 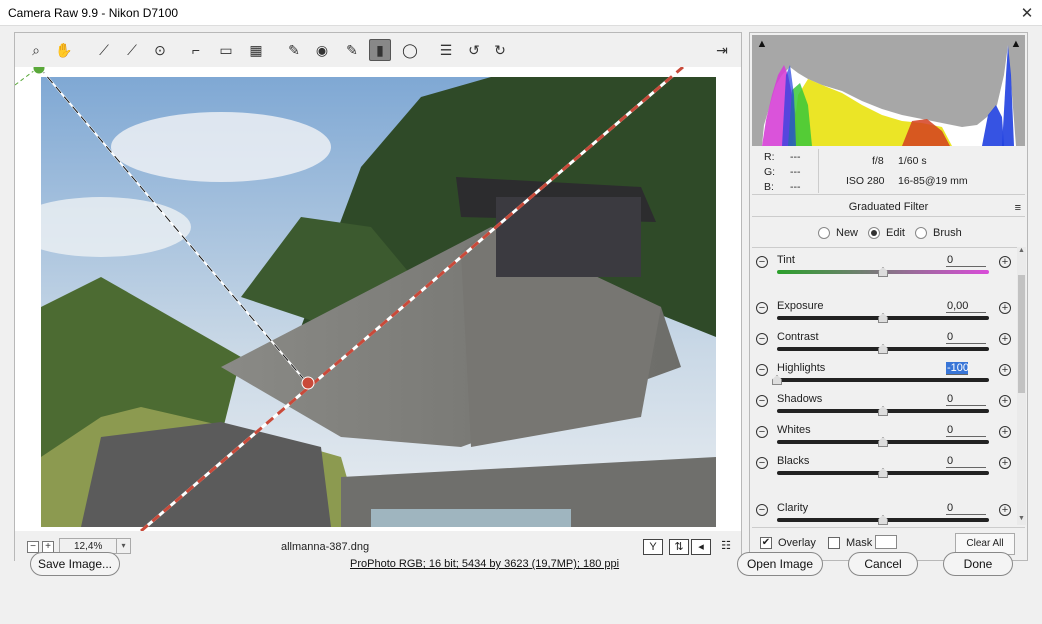 What do you see at coordinates (1005, 308) in the screenshot?
I see `exposure-plus-icon: +` at bounding box center [1005, 308].